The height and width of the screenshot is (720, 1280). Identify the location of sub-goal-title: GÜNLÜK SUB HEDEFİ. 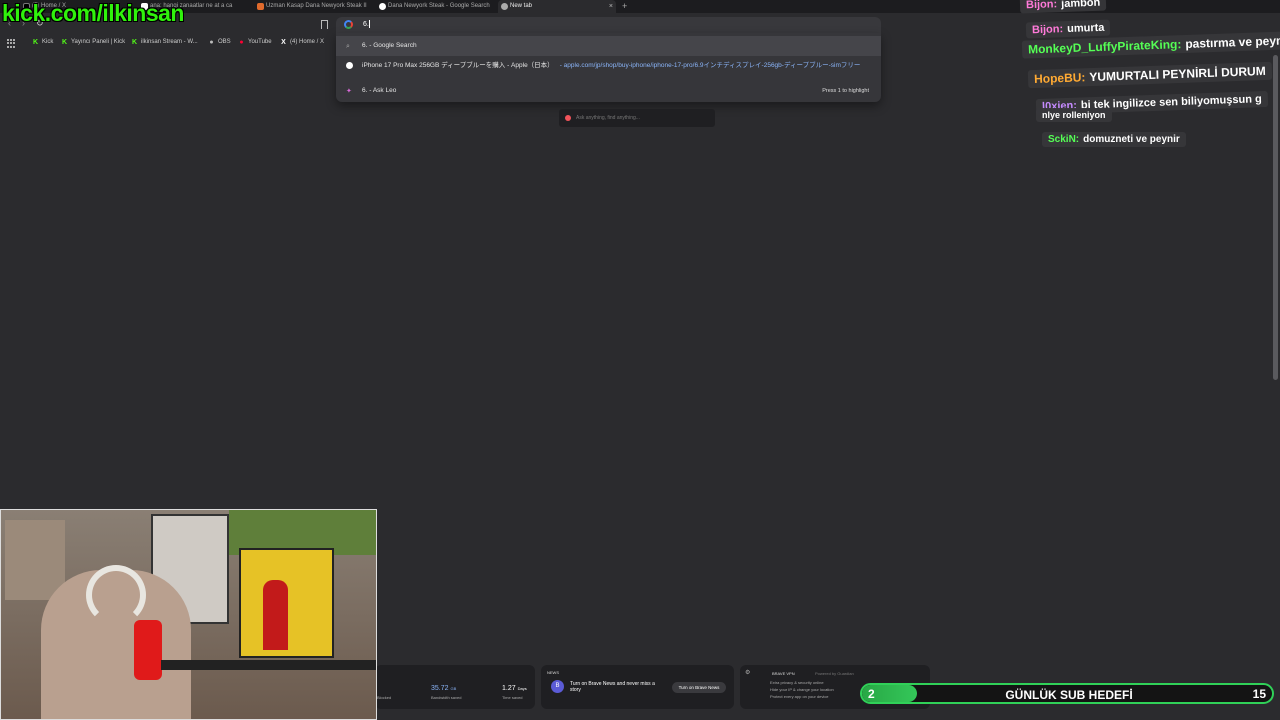
(1069, 695).